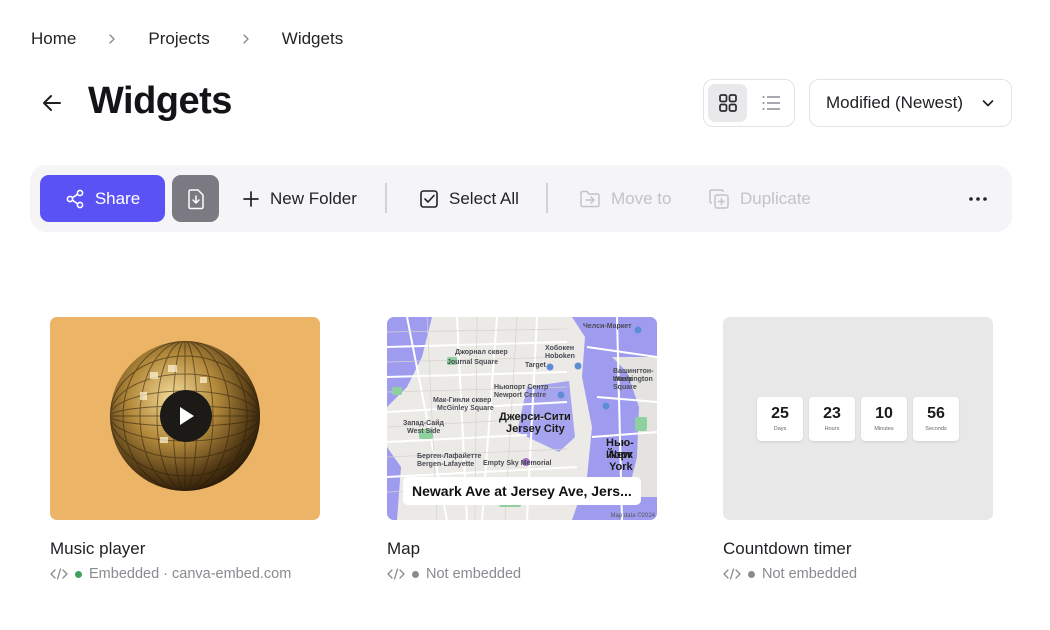 This screenshot has width=1050, height=630. I want to click on map-place: Newport Centre, so click(520, 395).